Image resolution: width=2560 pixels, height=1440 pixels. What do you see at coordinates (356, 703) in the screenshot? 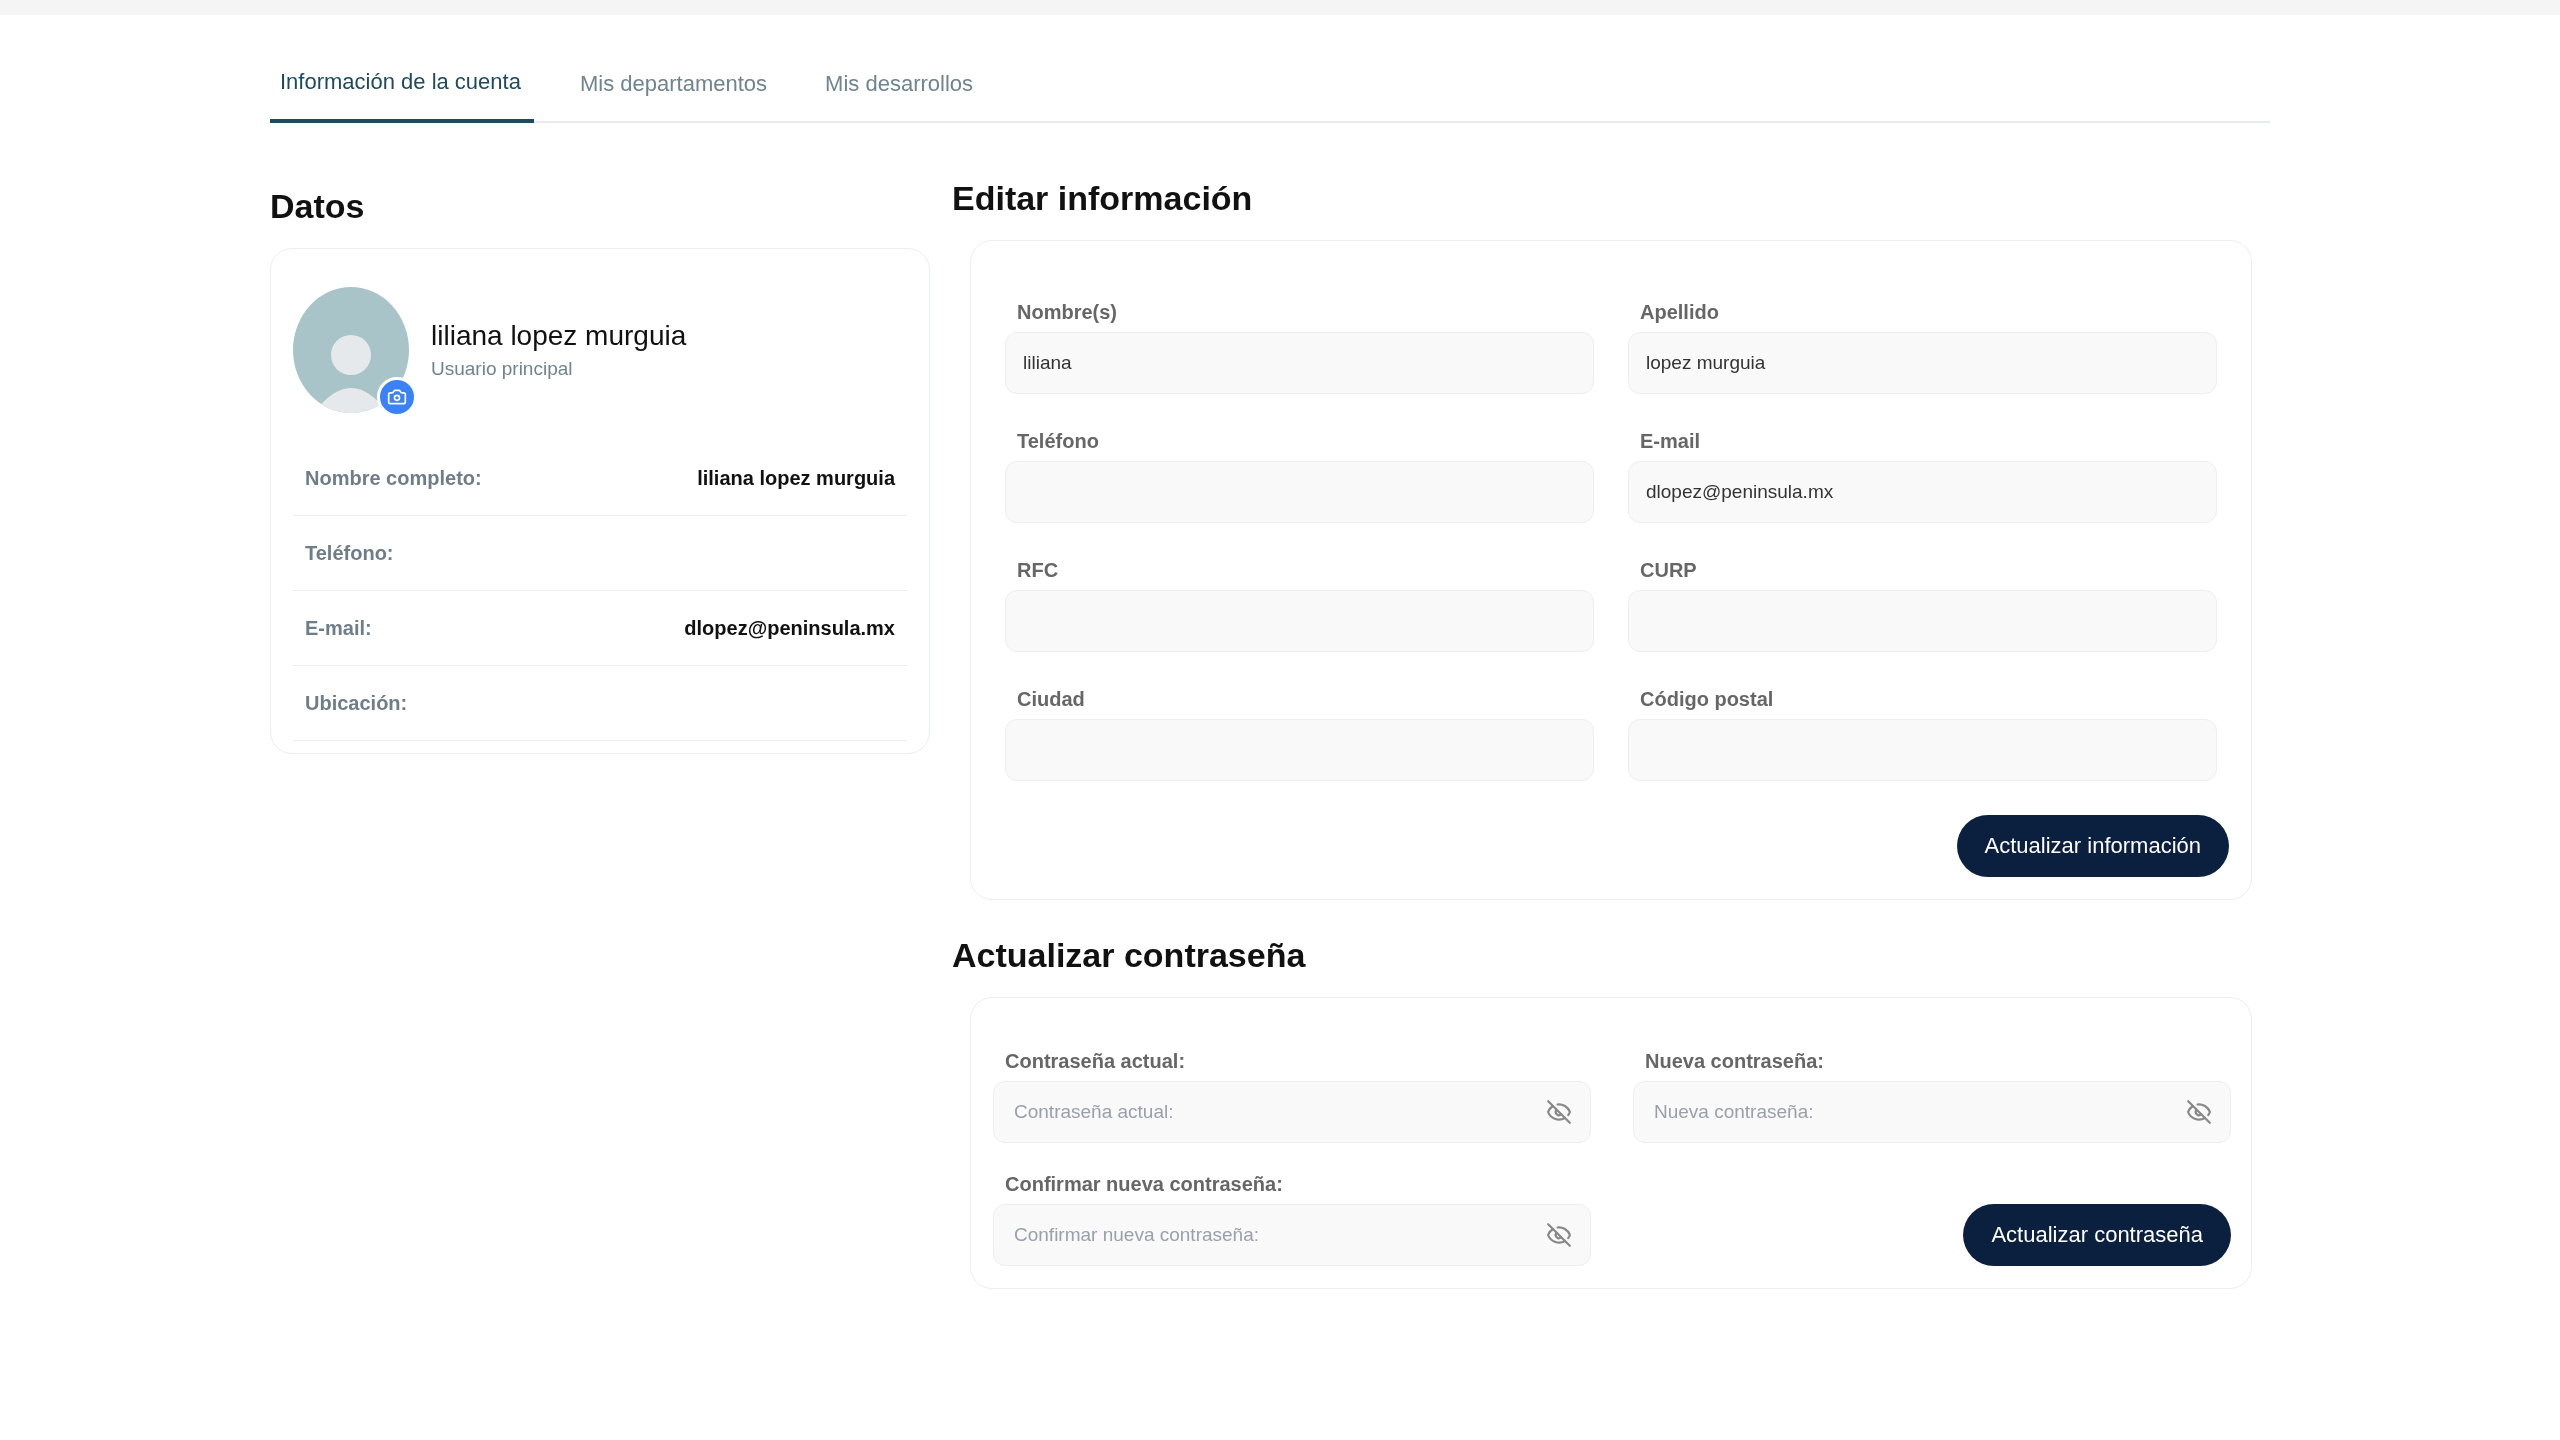
I see `info-label: Ubicación:` at bounding box center [356, 703].